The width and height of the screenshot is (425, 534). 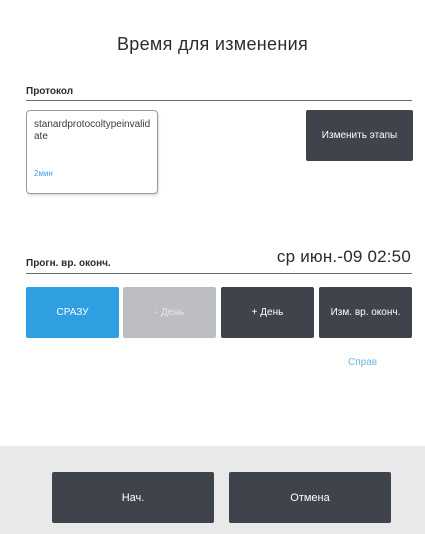 I want to click on help-link: Справ, so click(x=362, y=362).